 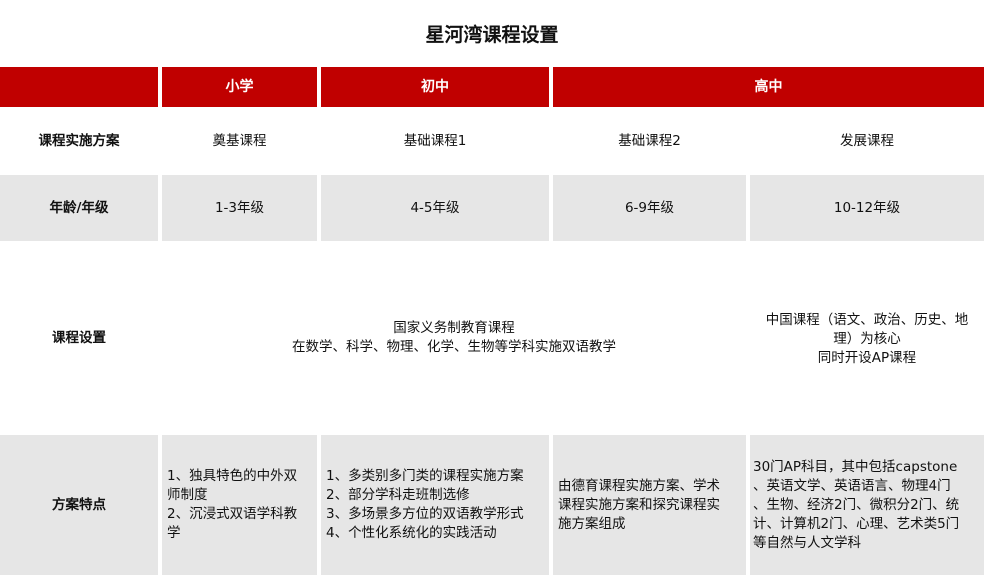 I want to click on text-line: 30门AP科目，其中包括capstone, so click(x=855, y=466).